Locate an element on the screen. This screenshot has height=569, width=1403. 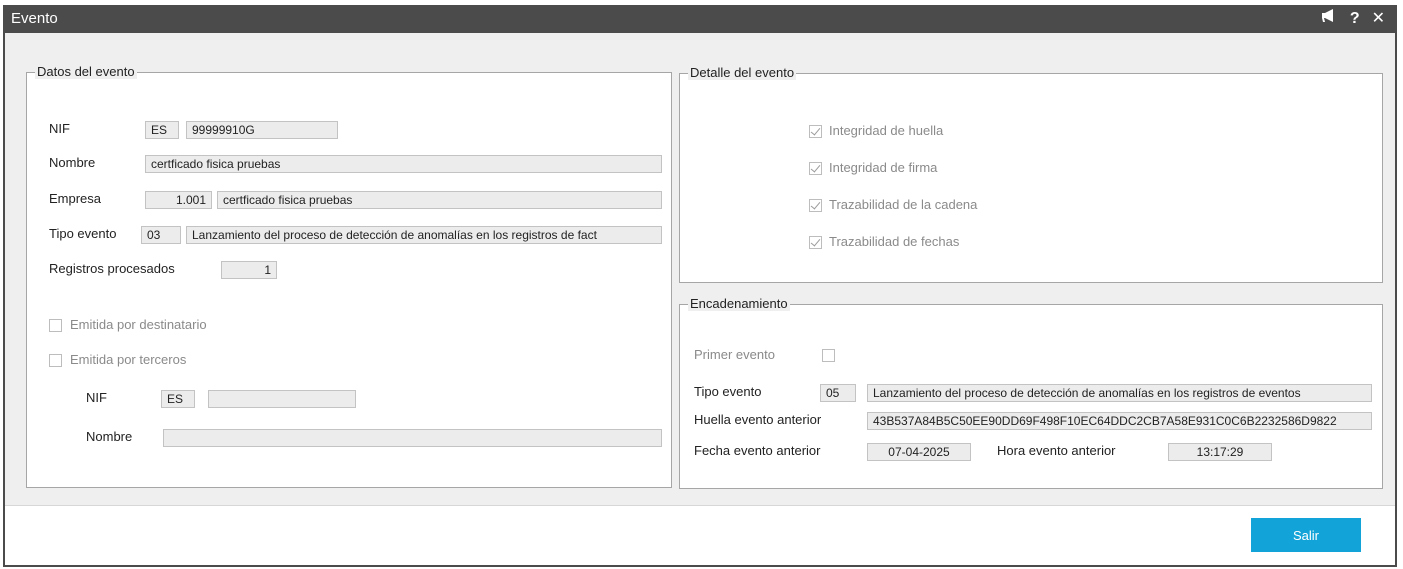
title-bar-icons: ? ✕ is located at coordinates (1352, 19).